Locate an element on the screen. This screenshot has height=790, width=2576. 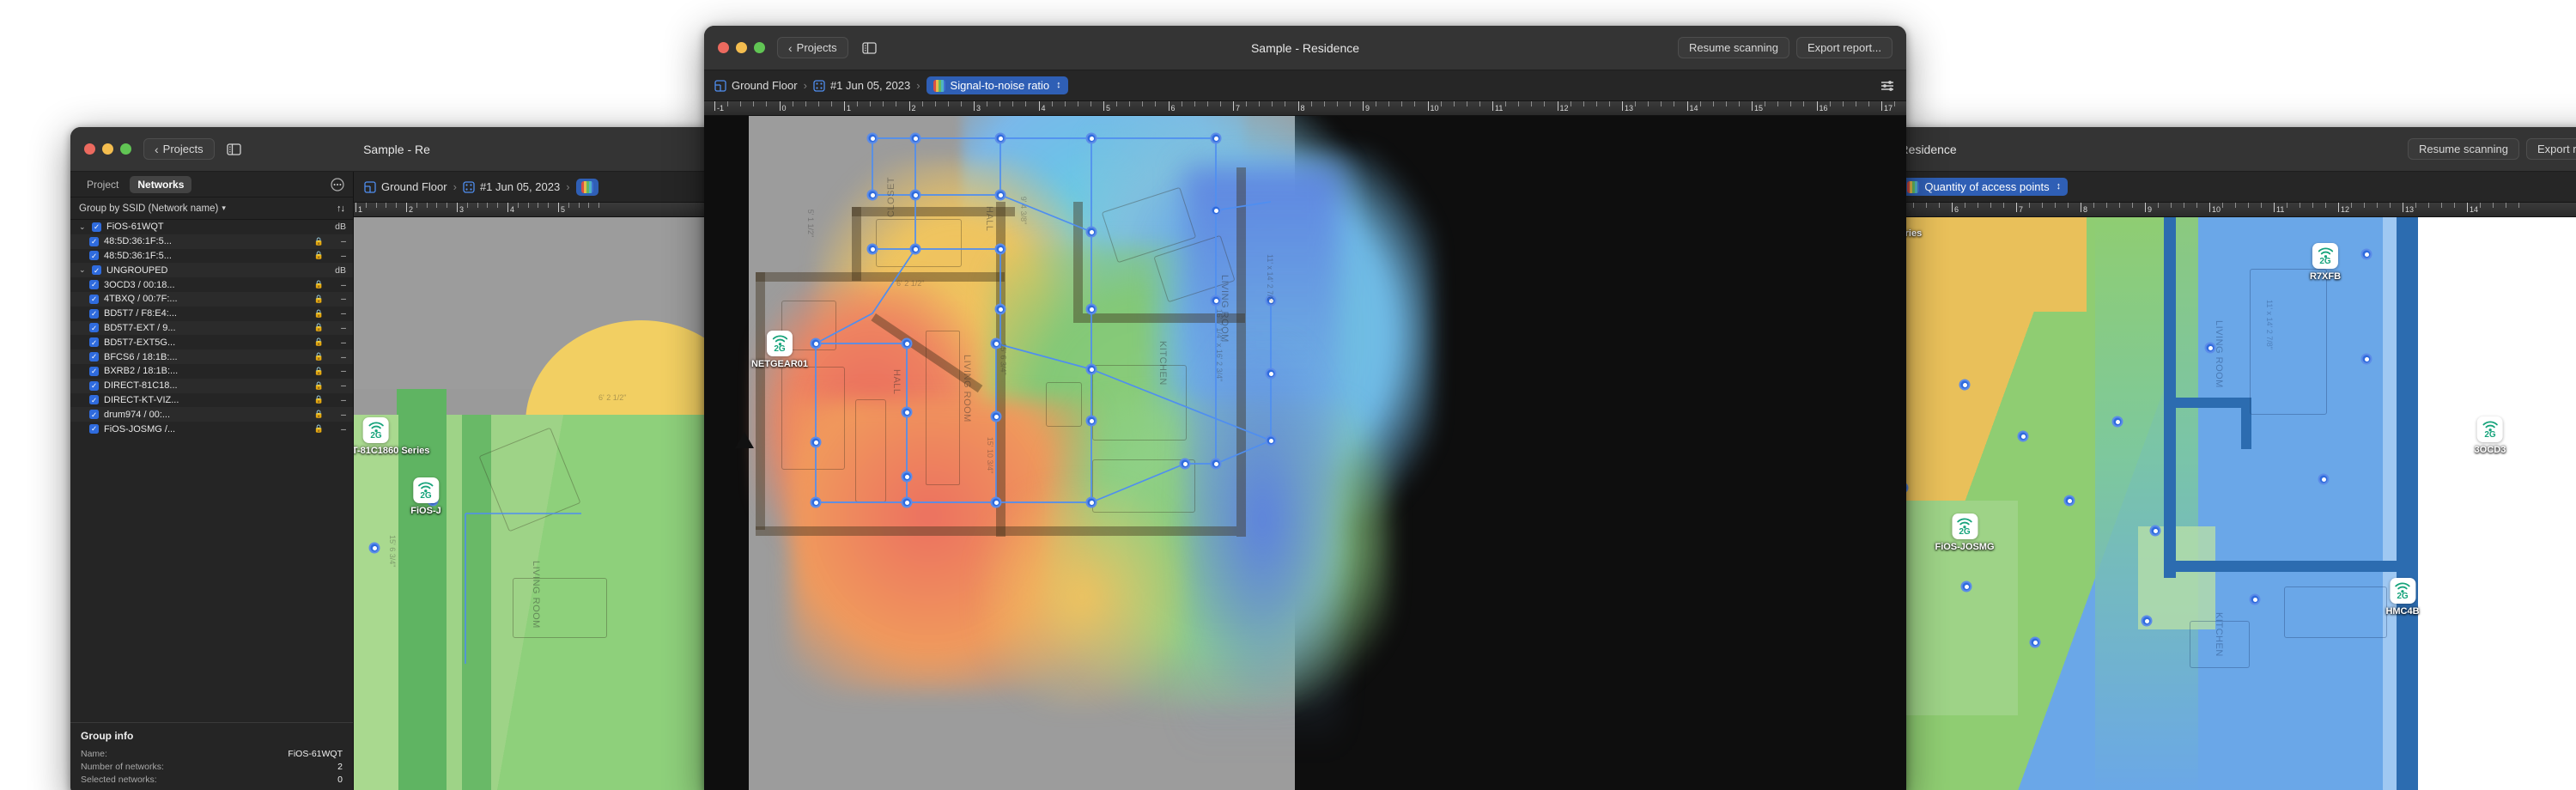
network-row: ✓ BXRB2 / 18:1B:... 🔒 – is located at coordinates (212, 371).